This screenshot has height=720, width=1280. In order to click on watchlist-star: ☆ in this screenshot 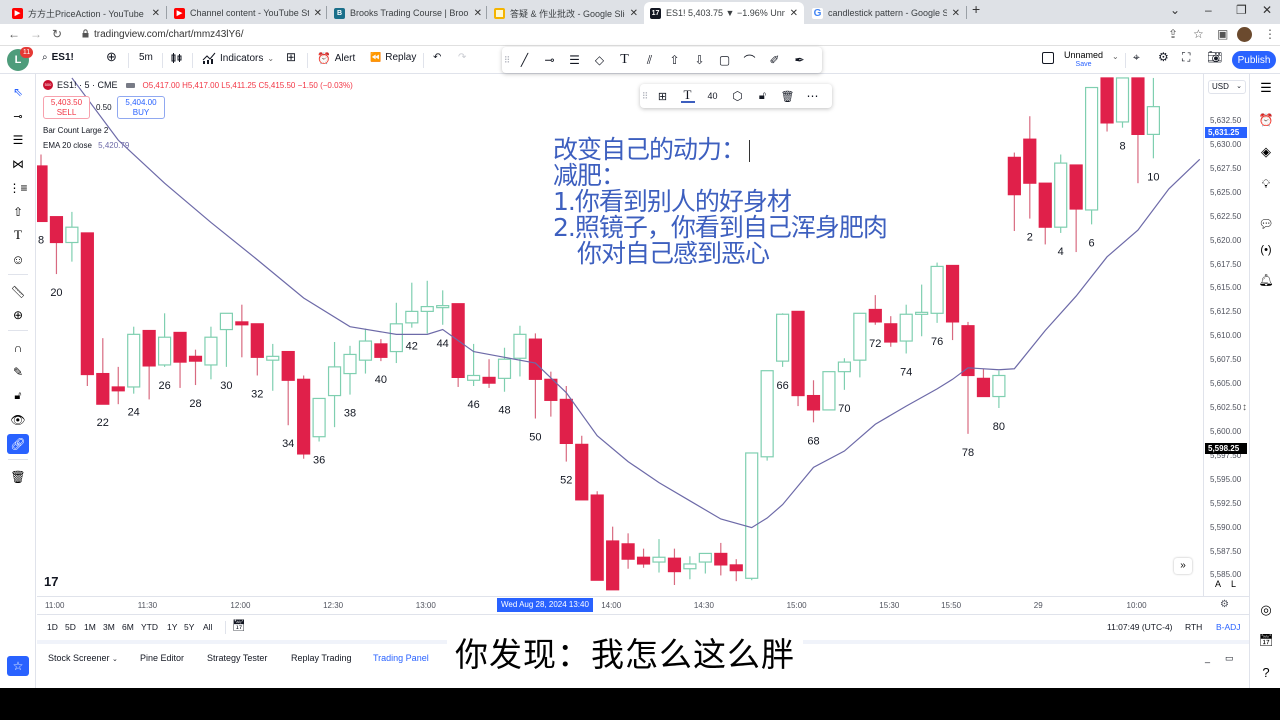, I will do `click(18, 666)`.